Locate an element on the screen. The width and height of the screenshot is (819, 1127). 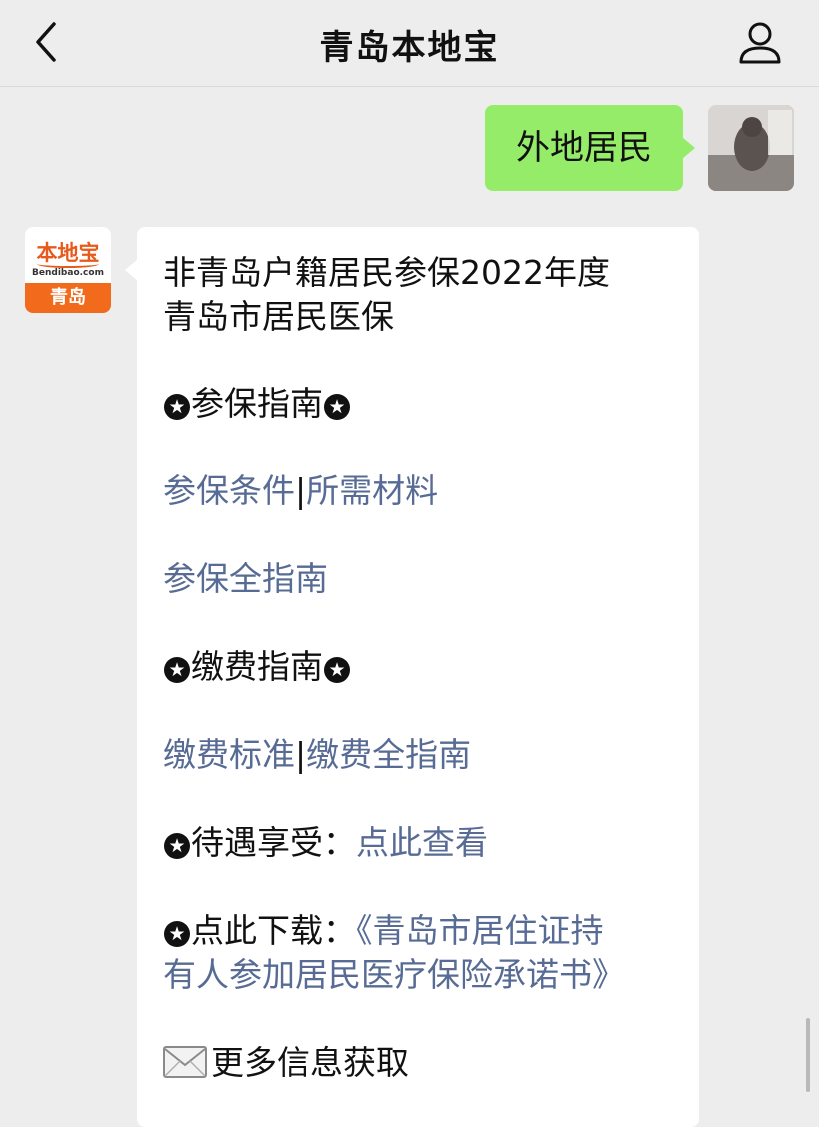
link-insurance-full-guide: 参保全指南 is located at coordinates (245, 578).